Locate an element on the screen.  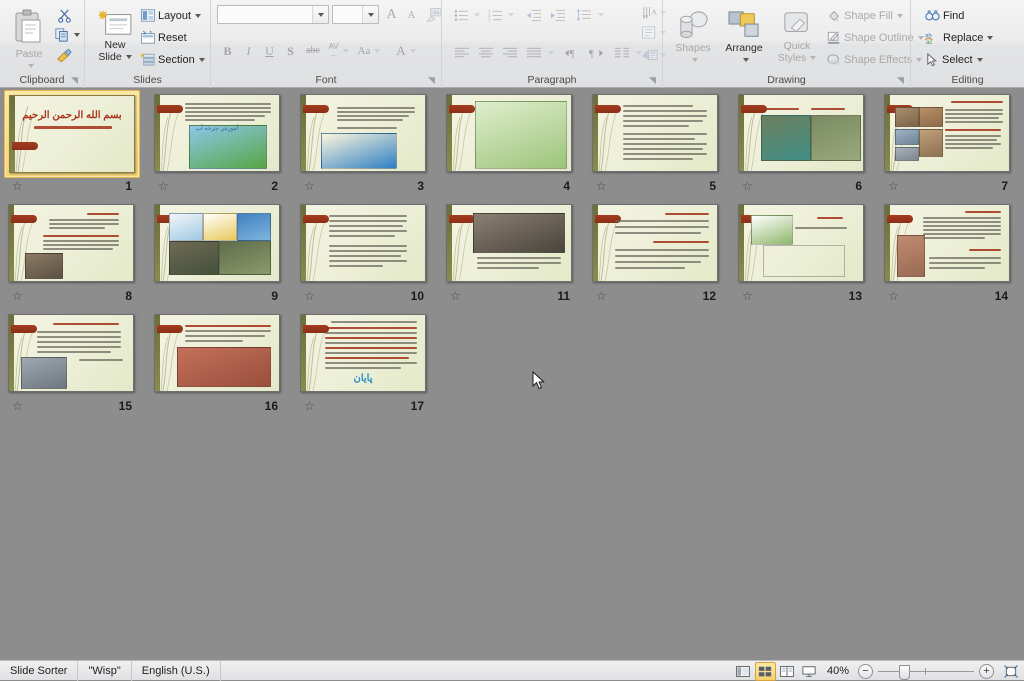
replace-button: ab ac Replace is located at coordinates (959, 37).